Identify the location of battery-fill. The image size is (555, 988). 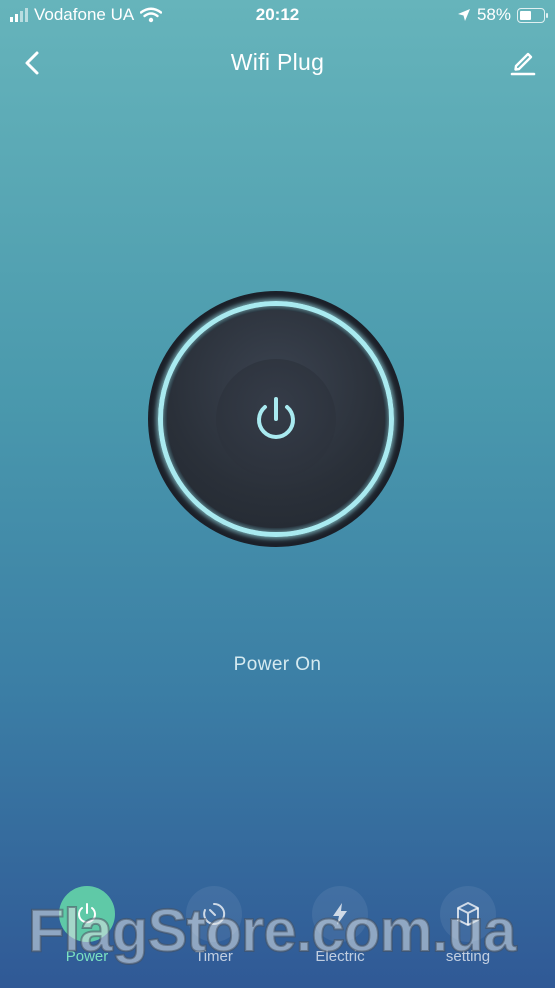
(526, 15).